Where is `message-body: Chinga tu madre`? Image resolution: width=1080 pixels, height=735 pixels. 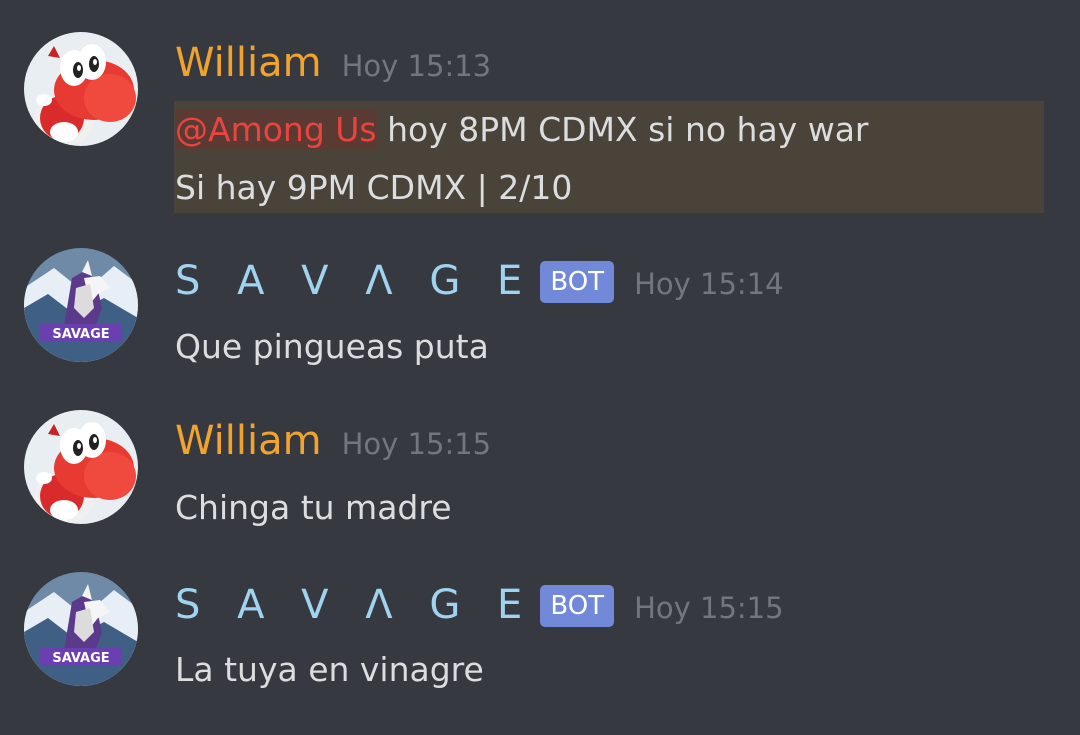 message-body: Chinga tu madre is located at coordinates (313, 507).